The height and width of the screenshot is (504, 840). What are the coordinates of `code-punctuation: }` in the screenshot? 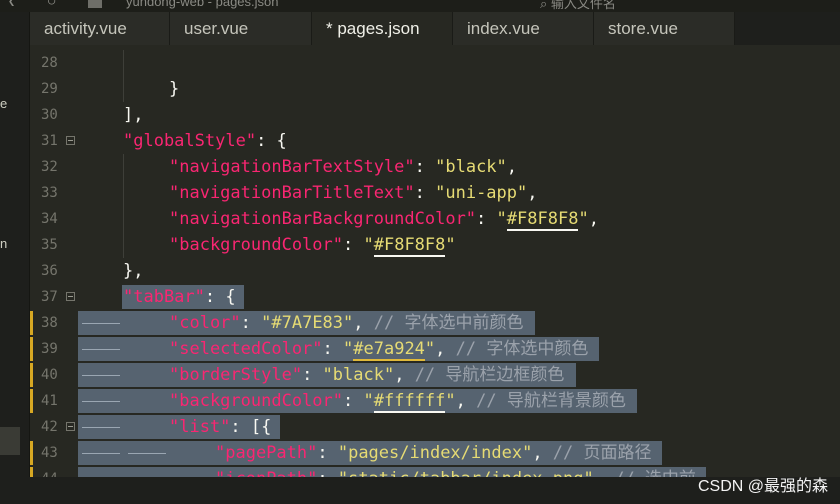 It's located at (174, 89).